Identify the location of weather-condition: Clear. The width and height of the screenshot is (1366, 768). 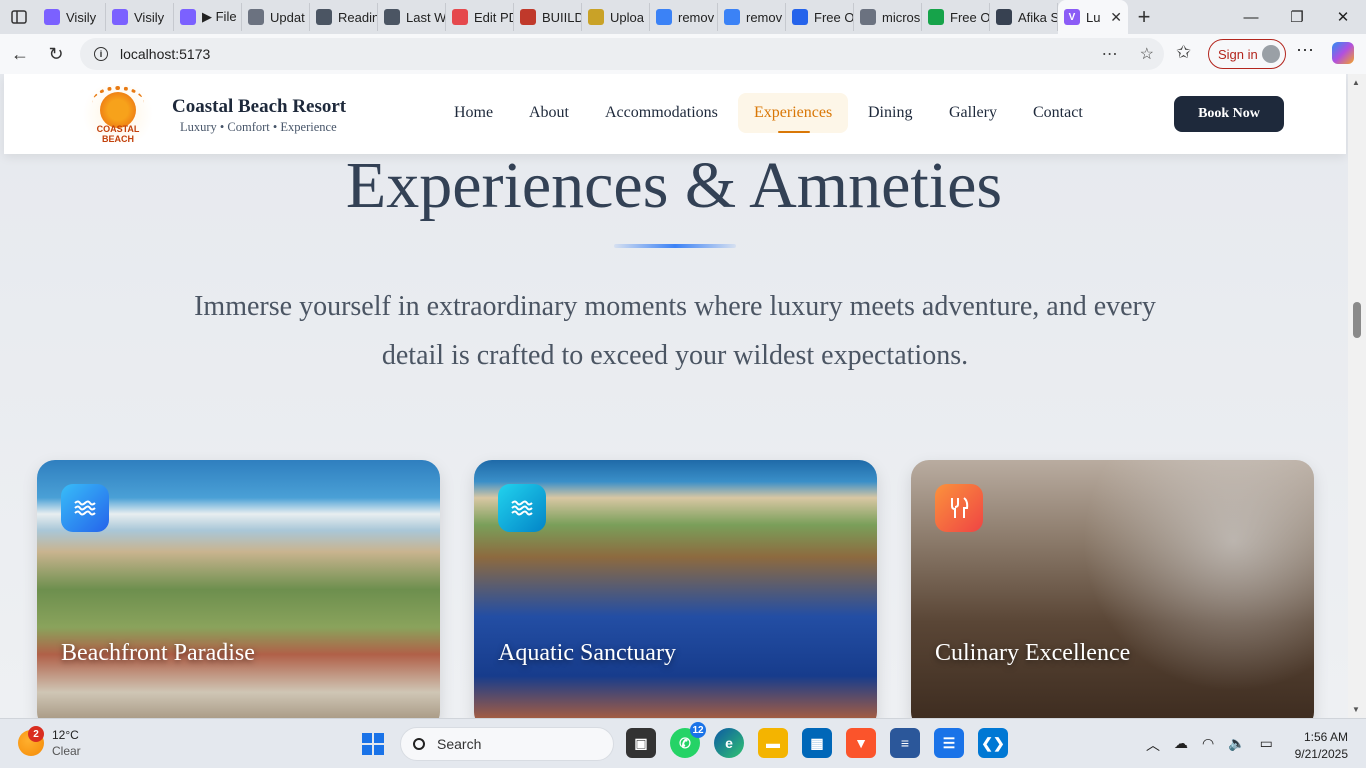
(66, 751).